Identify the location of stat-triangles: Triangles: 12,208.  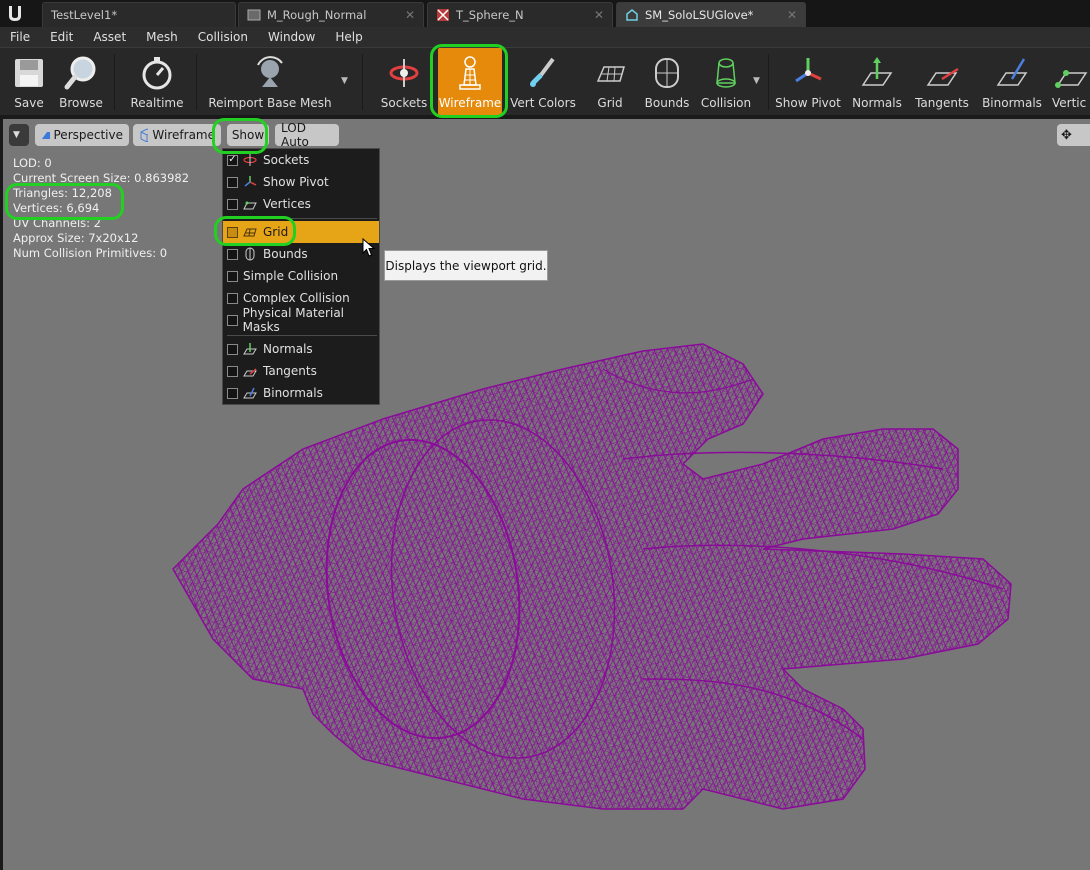
(62, 193).